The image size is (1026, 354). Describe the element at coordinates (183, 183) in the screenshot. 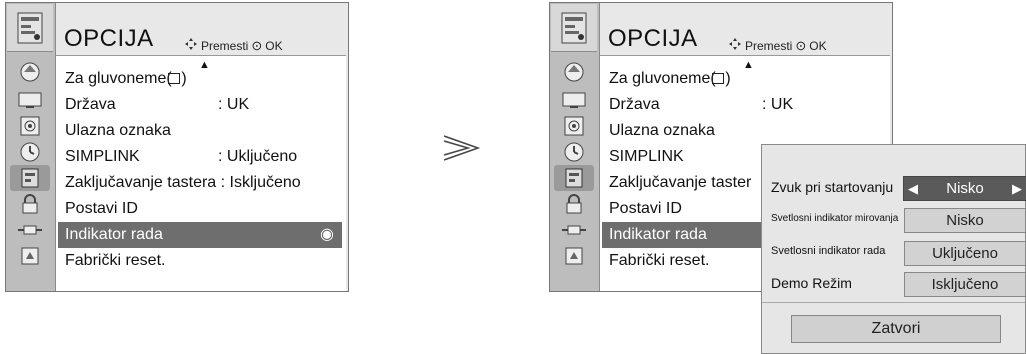

I see `menu-row-key-lock: Zaključavanje tastera : Isključeno` at that location.